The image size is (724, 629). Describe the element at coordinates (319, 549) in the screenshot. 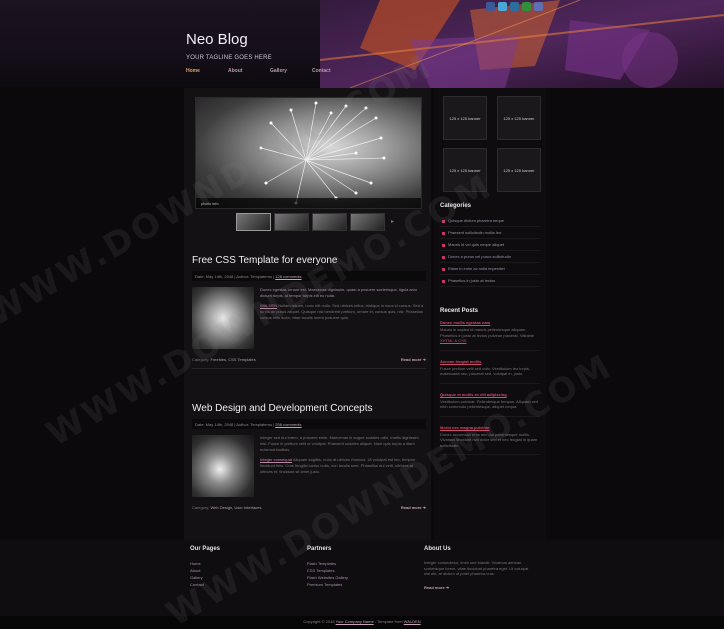

I see `footer-partners-title: Partners` at that location.